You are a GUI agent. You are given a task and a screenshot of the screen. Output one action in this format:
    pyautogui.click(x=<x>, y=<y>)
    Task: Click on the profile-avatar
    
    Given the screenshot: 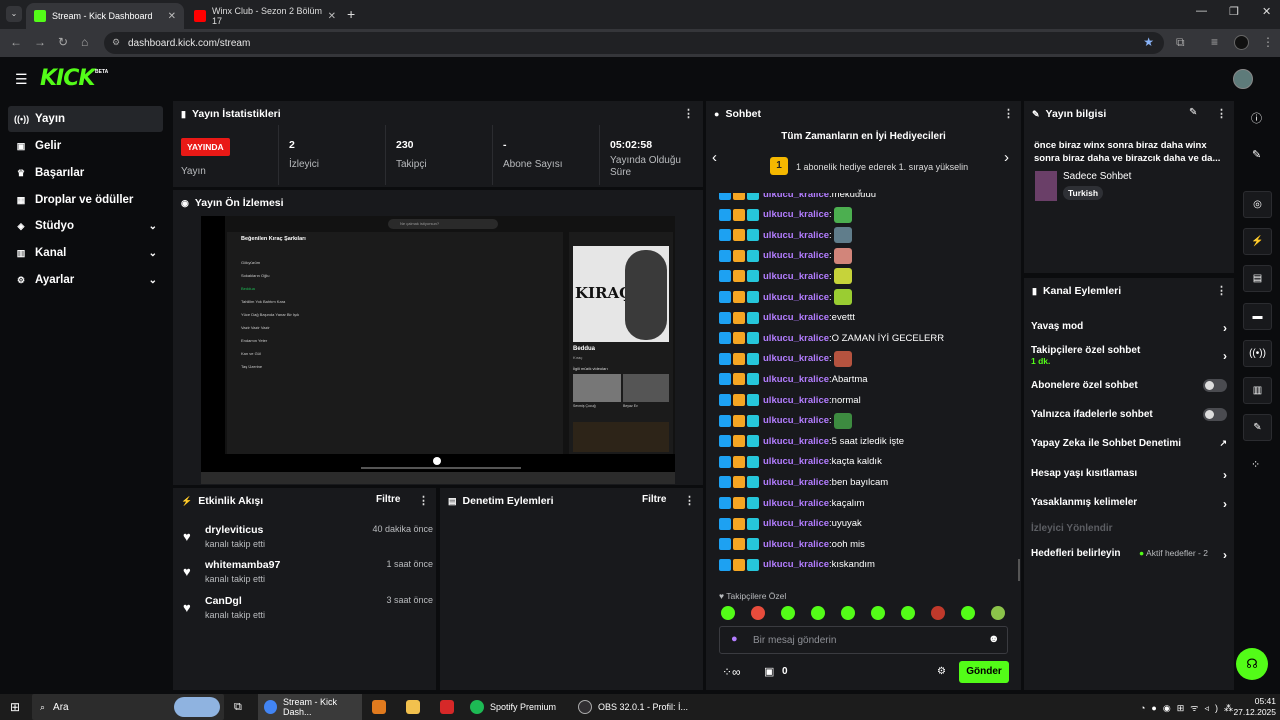 What is the action you would take?
    pyautogui.click(x=1241, y=42)
    